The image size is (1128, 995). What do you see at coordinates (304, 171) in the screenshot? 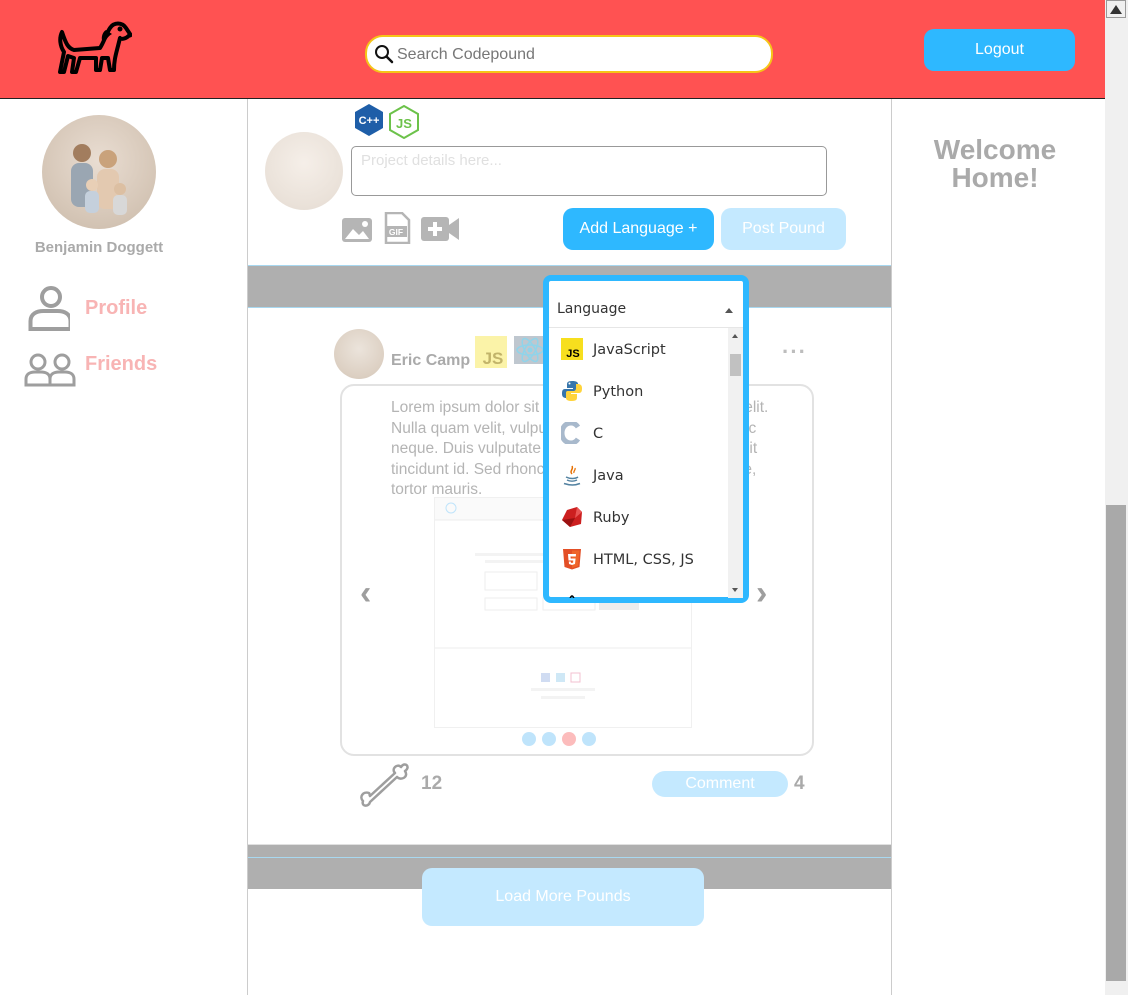
I see `composer-avatar` at bounding box center [304, 171].